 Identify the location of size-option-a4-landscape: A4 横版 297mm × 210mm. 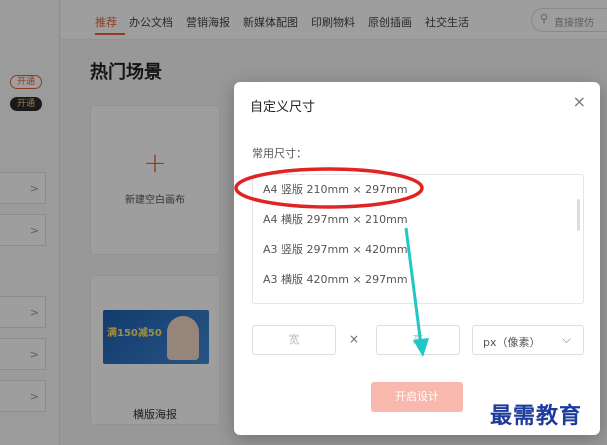
(413, 220).